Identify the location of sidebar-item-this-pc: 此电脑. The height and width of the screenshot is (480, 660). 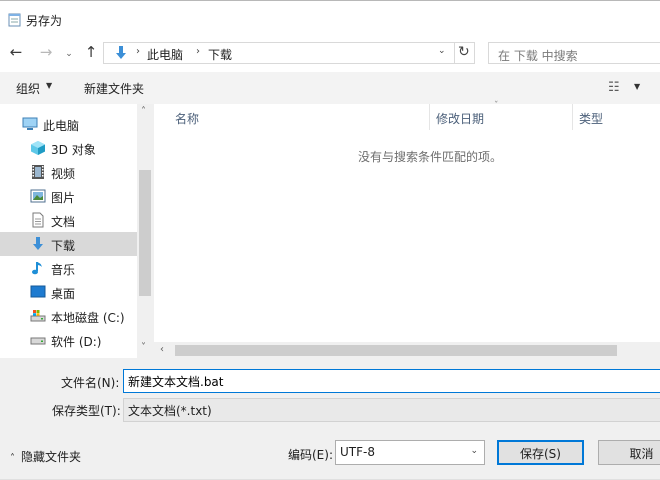
(68, 124).